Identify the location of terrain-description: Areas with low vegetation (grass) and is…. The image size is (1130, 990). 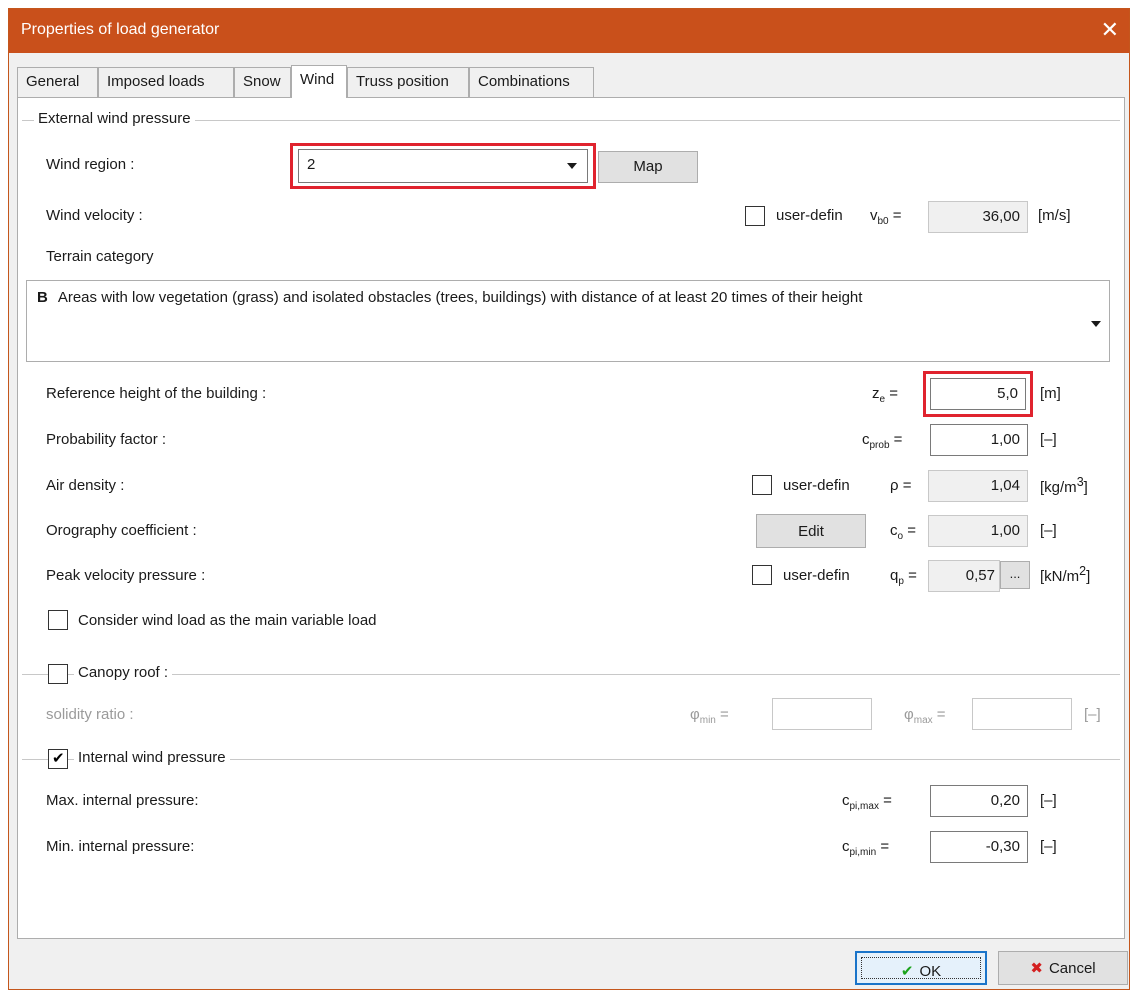
(460, 297).